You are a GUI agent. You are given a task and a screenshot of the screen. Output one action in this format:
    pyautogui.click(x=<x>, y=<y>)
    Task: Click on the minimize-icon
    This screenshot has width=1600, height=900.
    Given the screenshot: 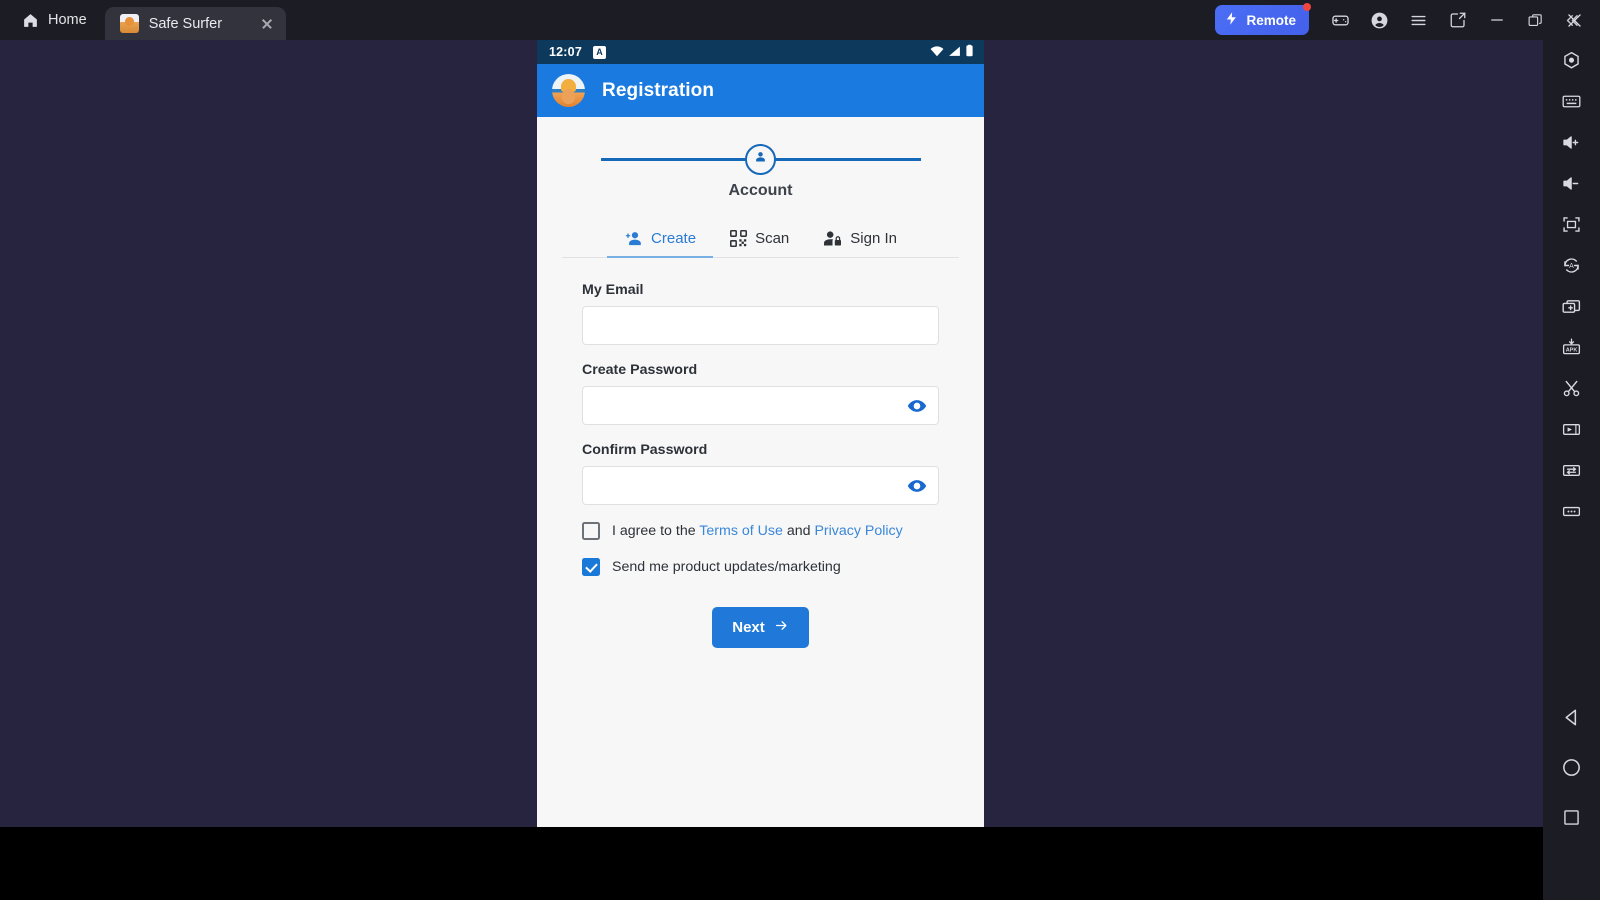 What is the action you would take?
    pyautogui.click(x=1496, y=20)
    